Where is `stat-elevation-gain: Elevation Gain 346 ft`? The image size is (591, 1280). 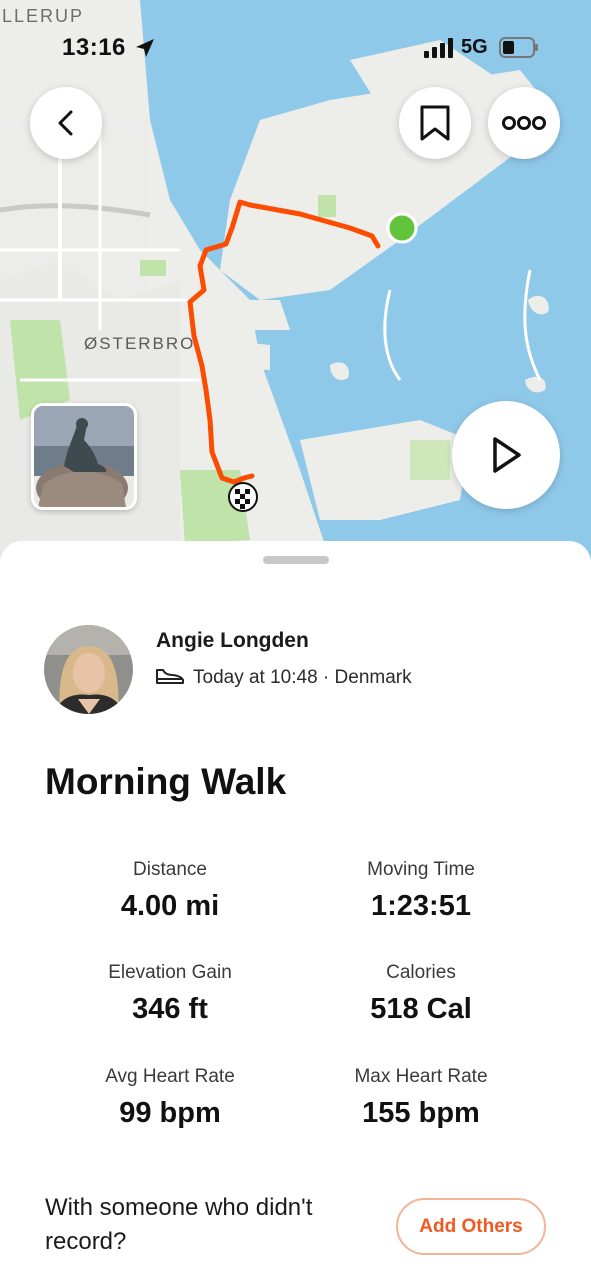
stat-elevation-gain: Elevation Gain 346 ft is located at coordinates (170, 994).